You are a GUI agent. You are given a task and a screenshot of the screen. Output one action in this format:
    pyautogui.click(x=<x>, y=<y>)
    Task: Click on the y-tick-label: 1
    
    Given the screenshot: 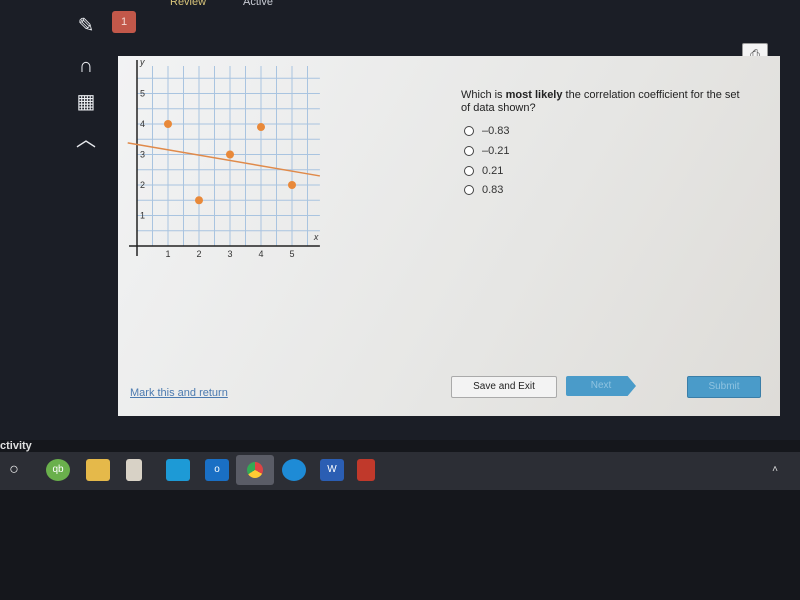 What is the action you would take?
    pyautogui.click(x=142, y=216)
    